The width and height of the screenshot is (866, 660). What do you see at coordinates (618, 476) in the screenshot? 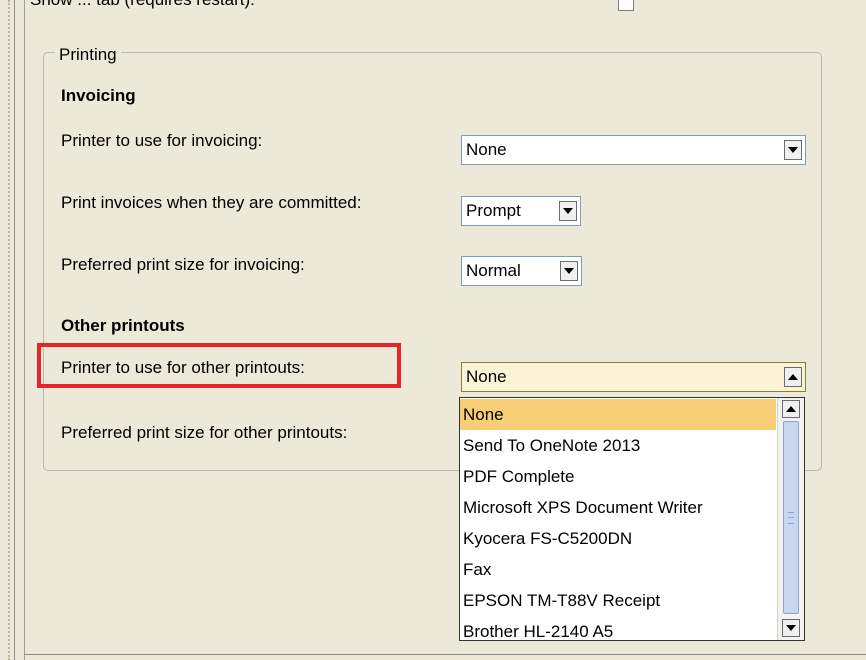
I see `dropdown-option: PDF Complete` at bounding box center [618, 476].